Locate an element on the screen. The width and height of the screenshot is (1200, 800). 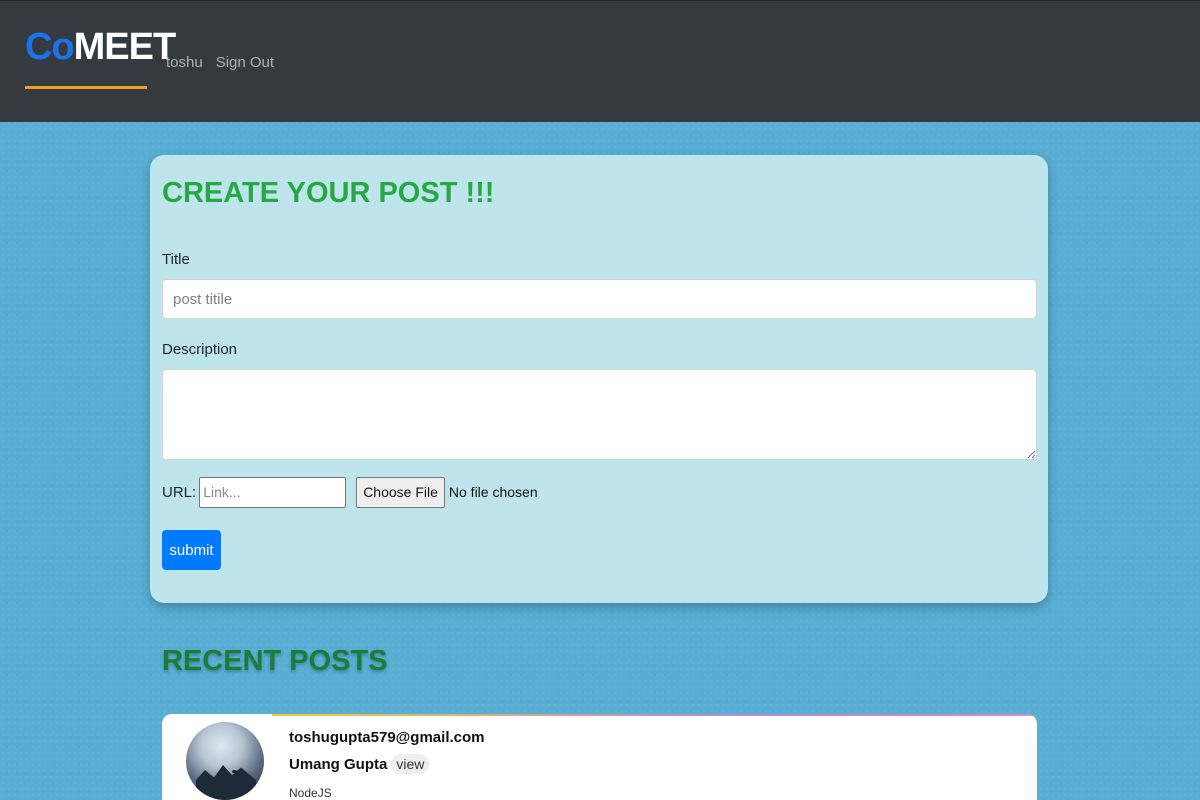
create-post-heading: CREATE YOUR POST !!! is located at coordinates (328, 193).